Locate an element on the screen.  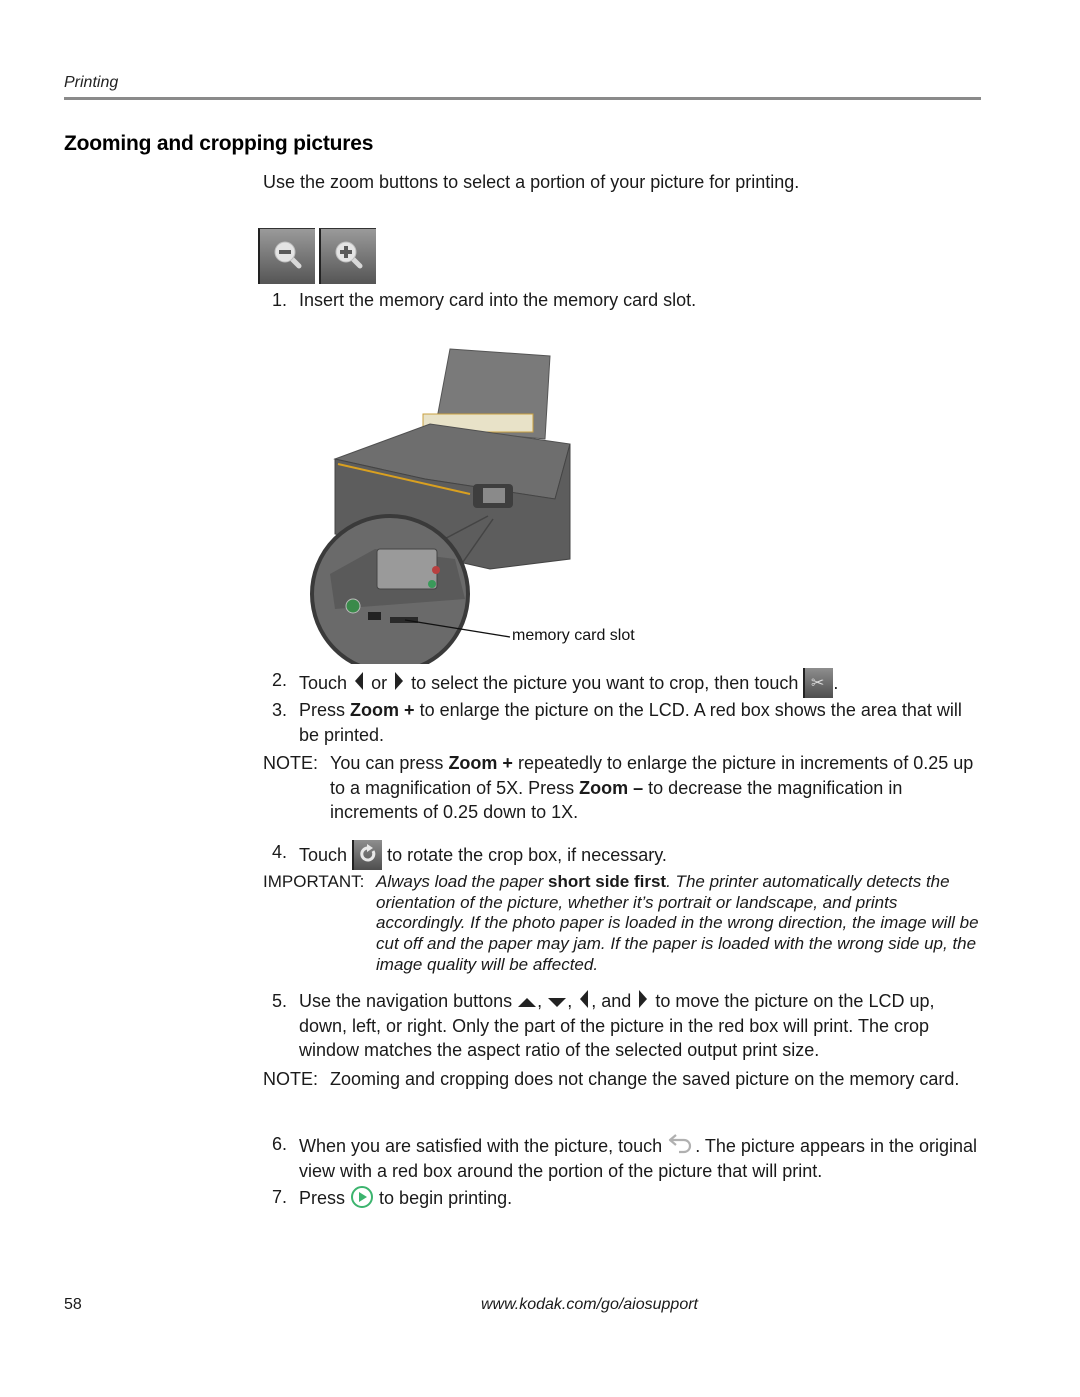
memory-card-slot is located at coordinates (404, 620).